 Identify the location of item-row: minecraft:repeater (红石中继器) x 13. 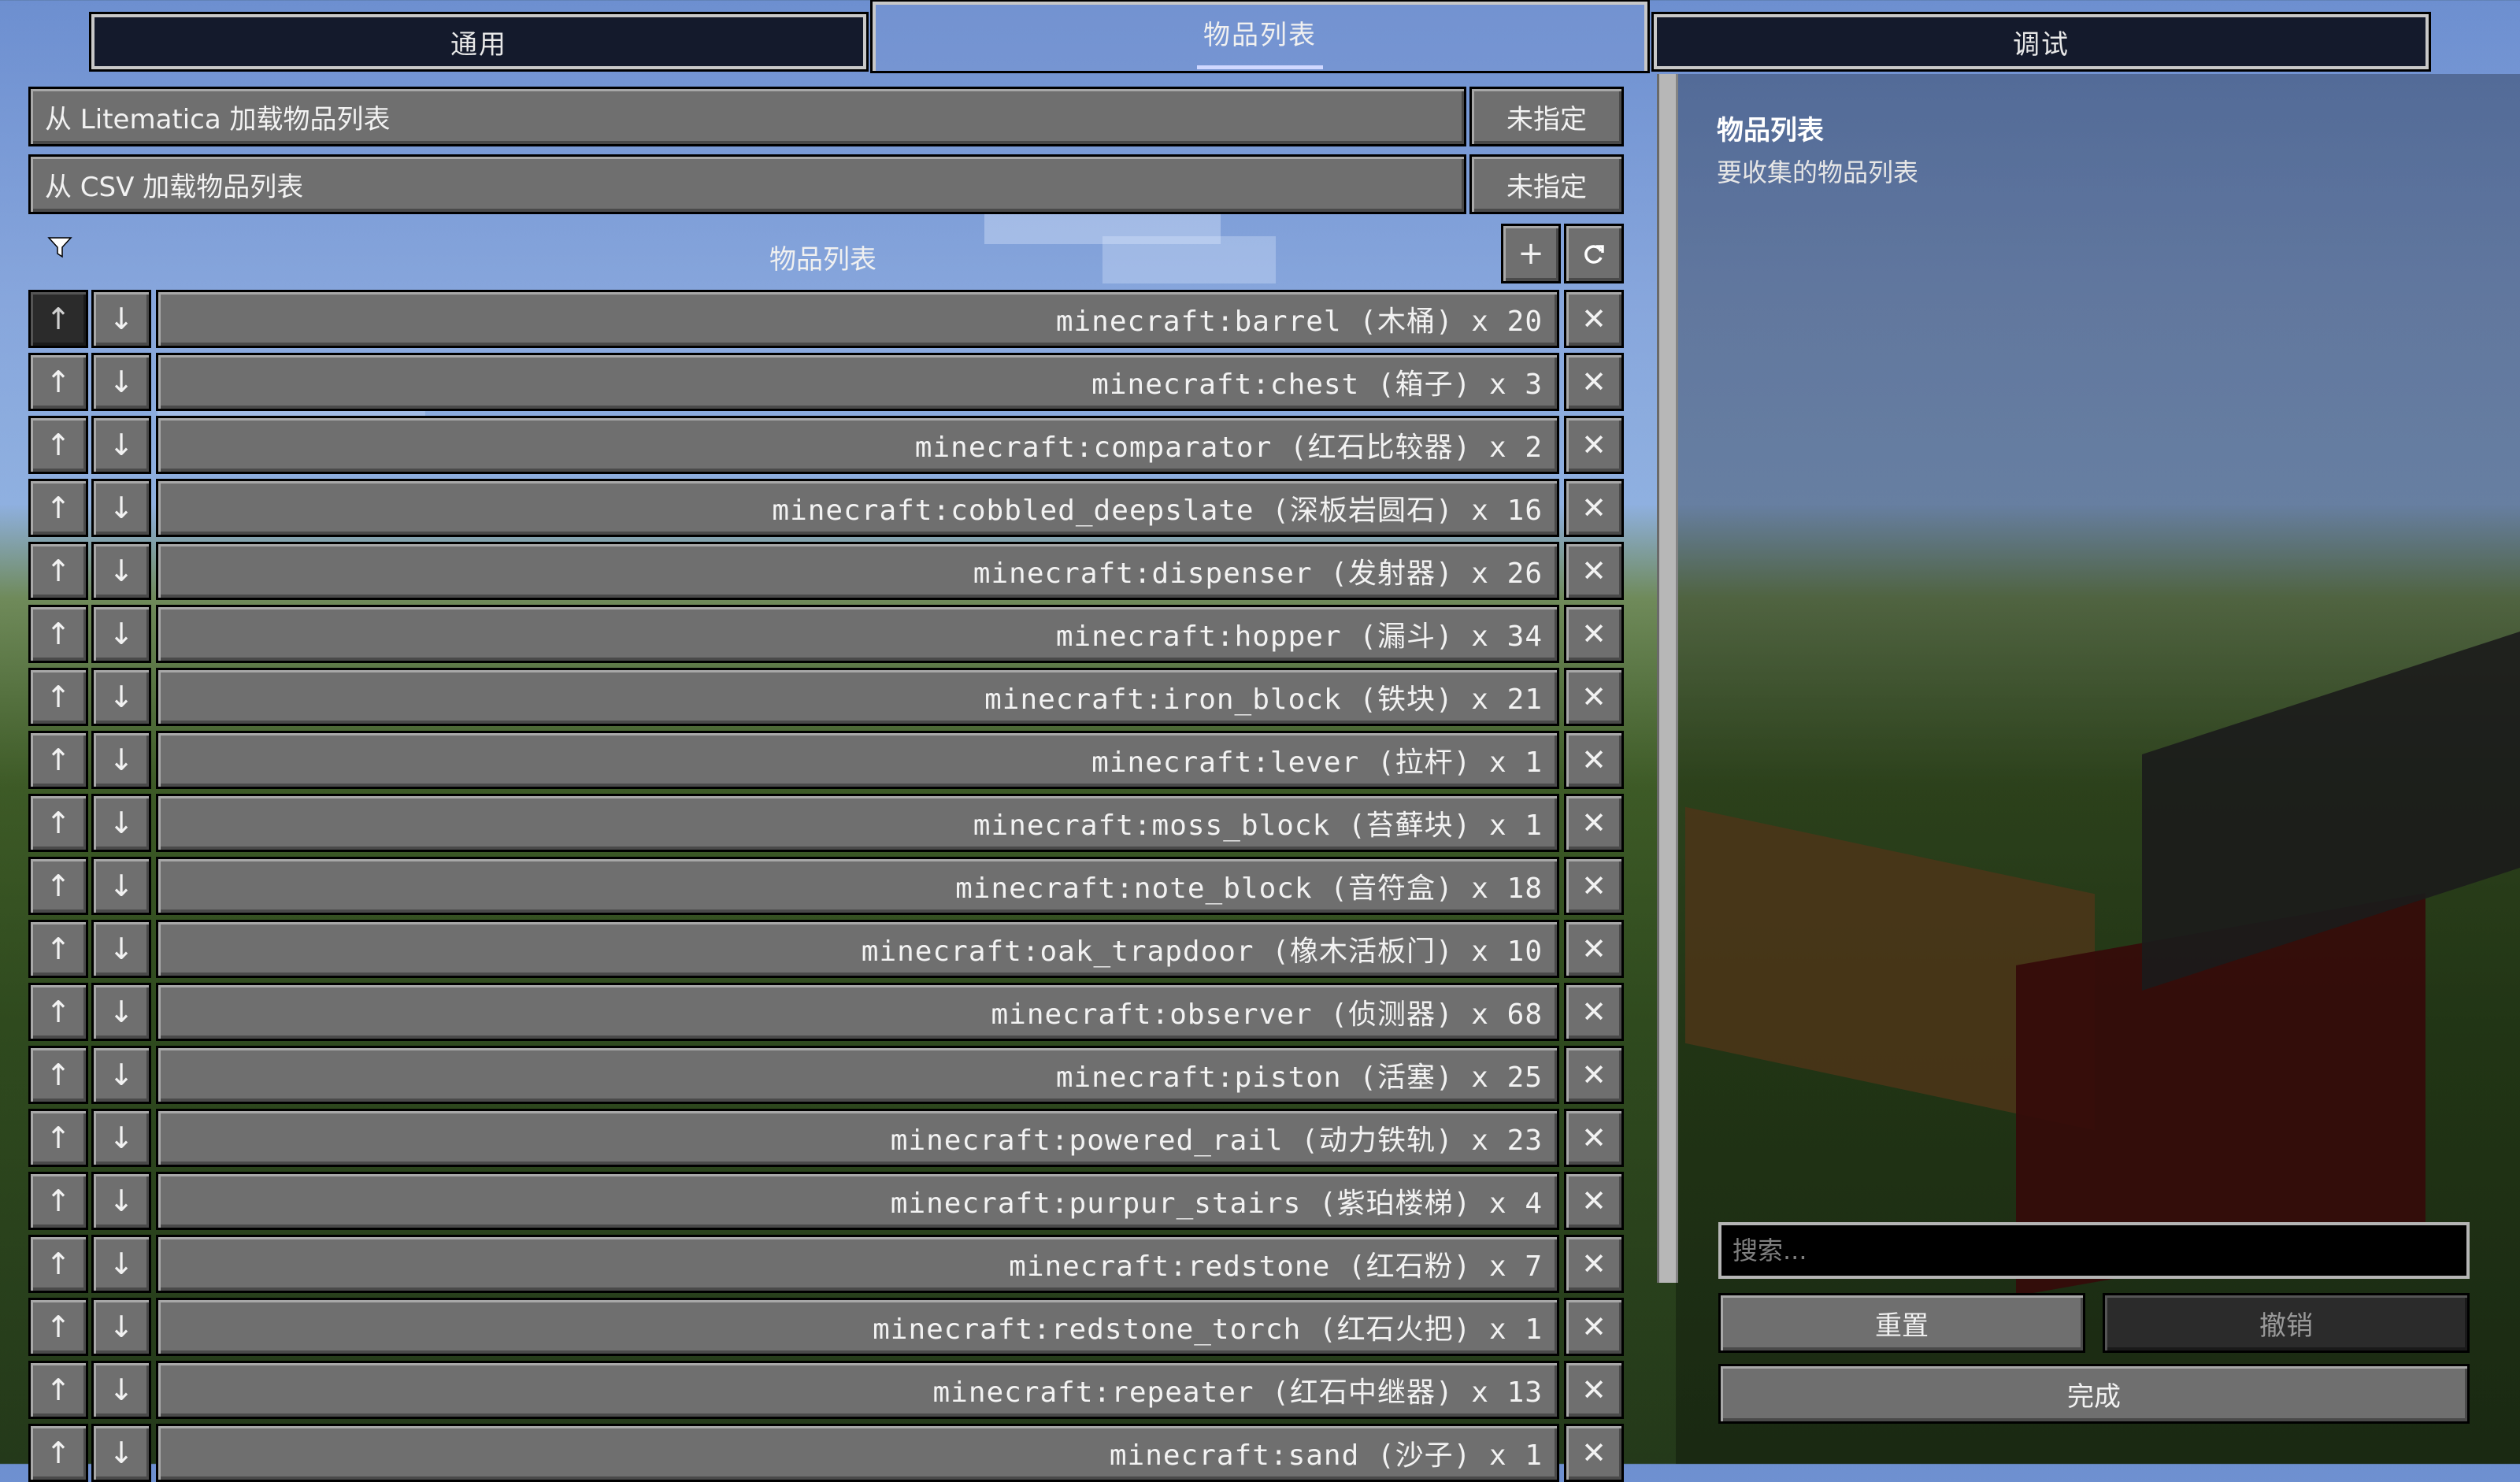
(857, 1390).